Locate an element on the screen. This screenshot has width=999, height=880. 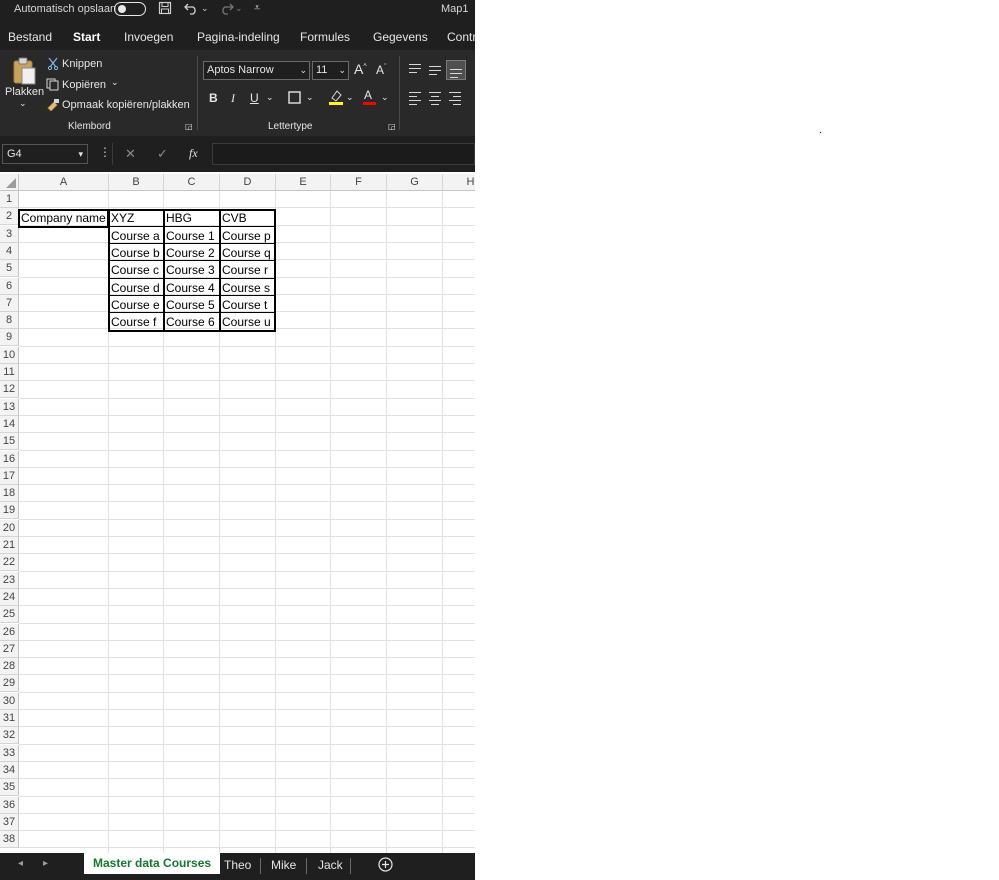
row-header-29: 29 is located at coordinates (9, 684).